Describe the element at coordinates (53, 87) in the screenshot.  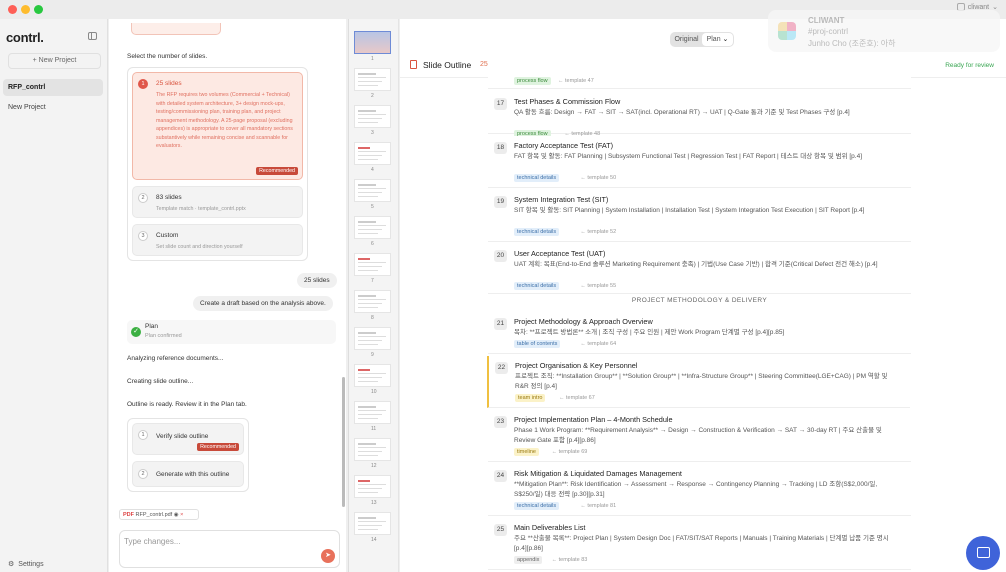
I see `sidebar-item-project: RFP_contrl` at that location.